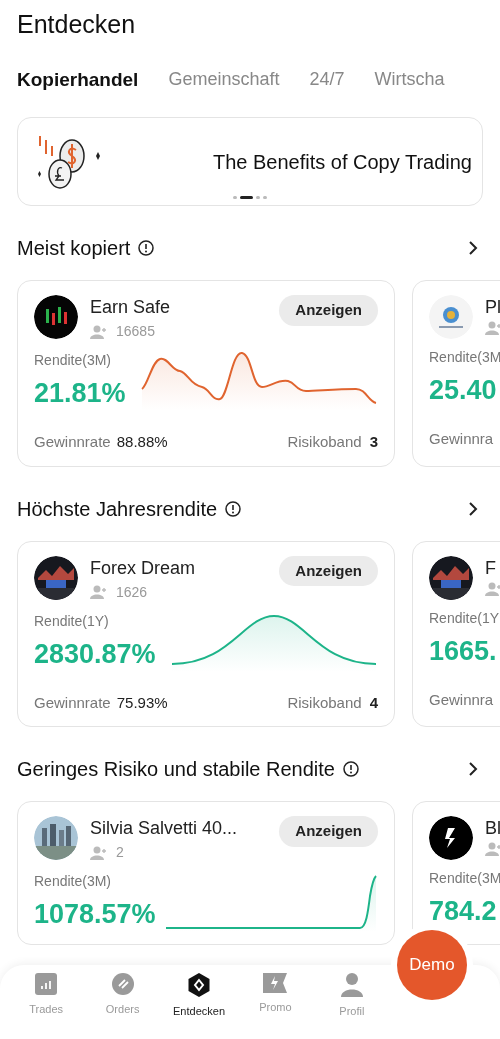 The image size is (500, 1039). I want to click on trader-name: Forex Dream, so click(143, 568).